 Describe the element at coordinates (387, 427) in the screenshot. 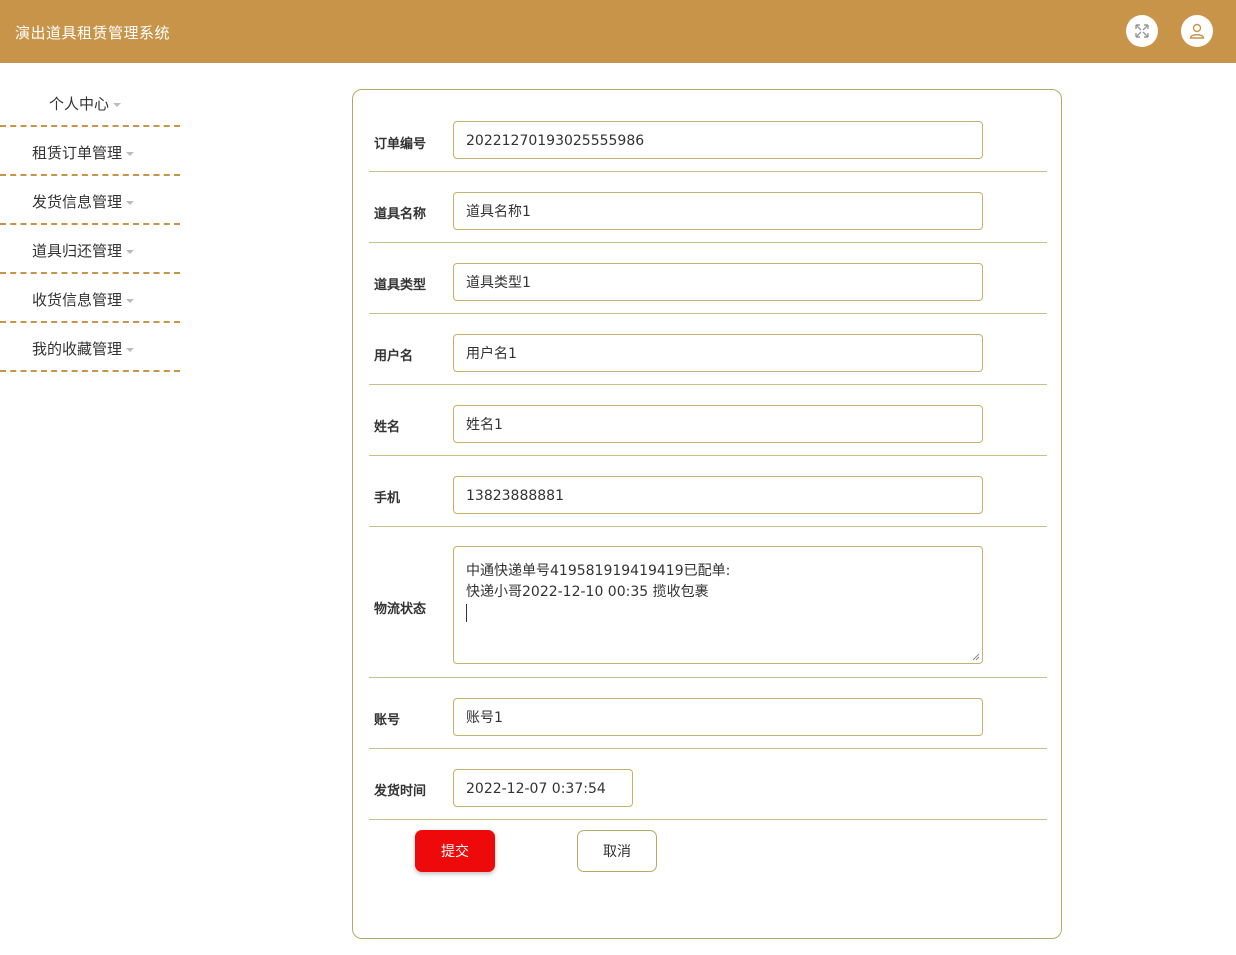

I see `field-label: 姓名` at that location.